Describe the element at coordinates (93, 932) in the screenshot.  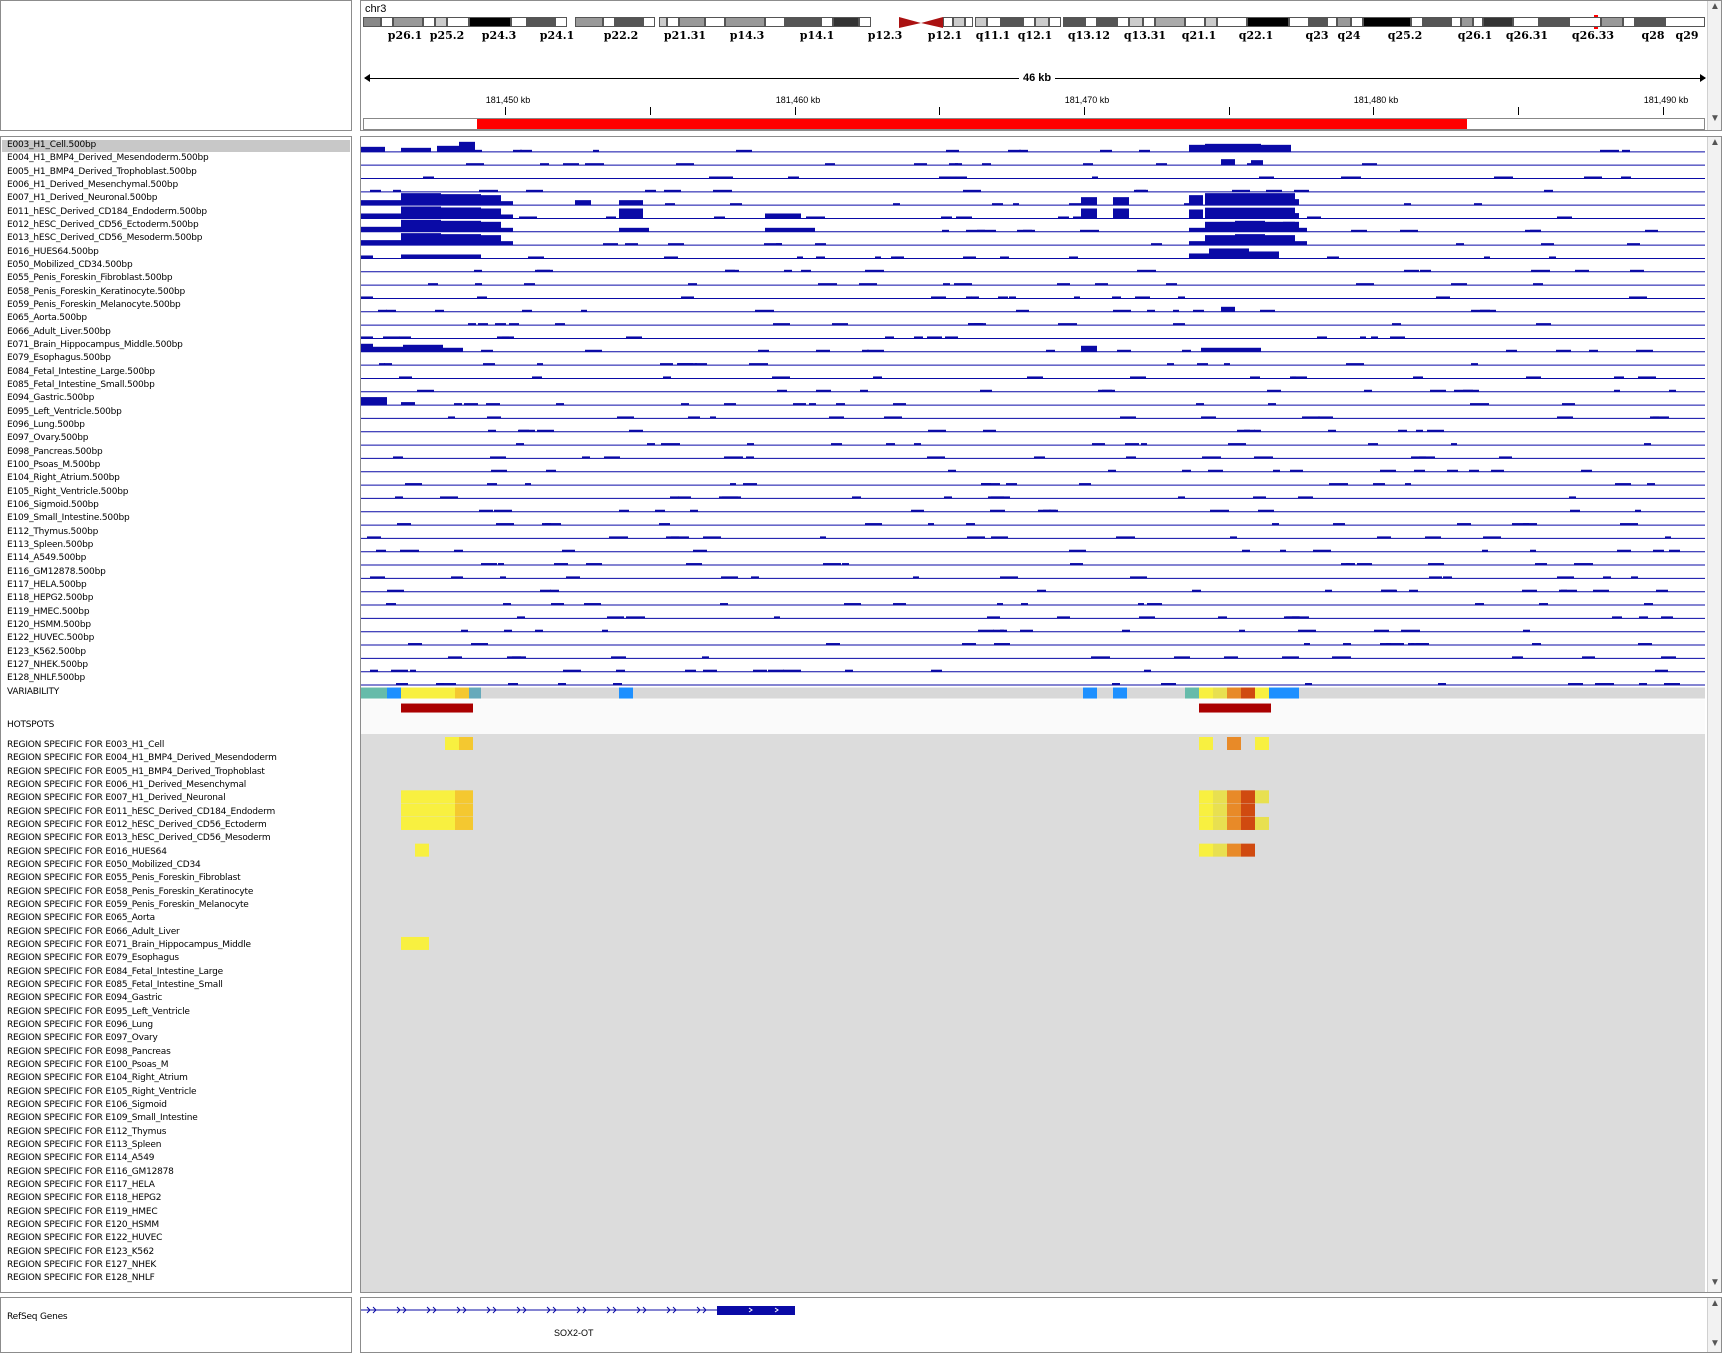
I see `region-track-label: REGION SPECIFIC FOR E066_Adult_Liver` at that location.